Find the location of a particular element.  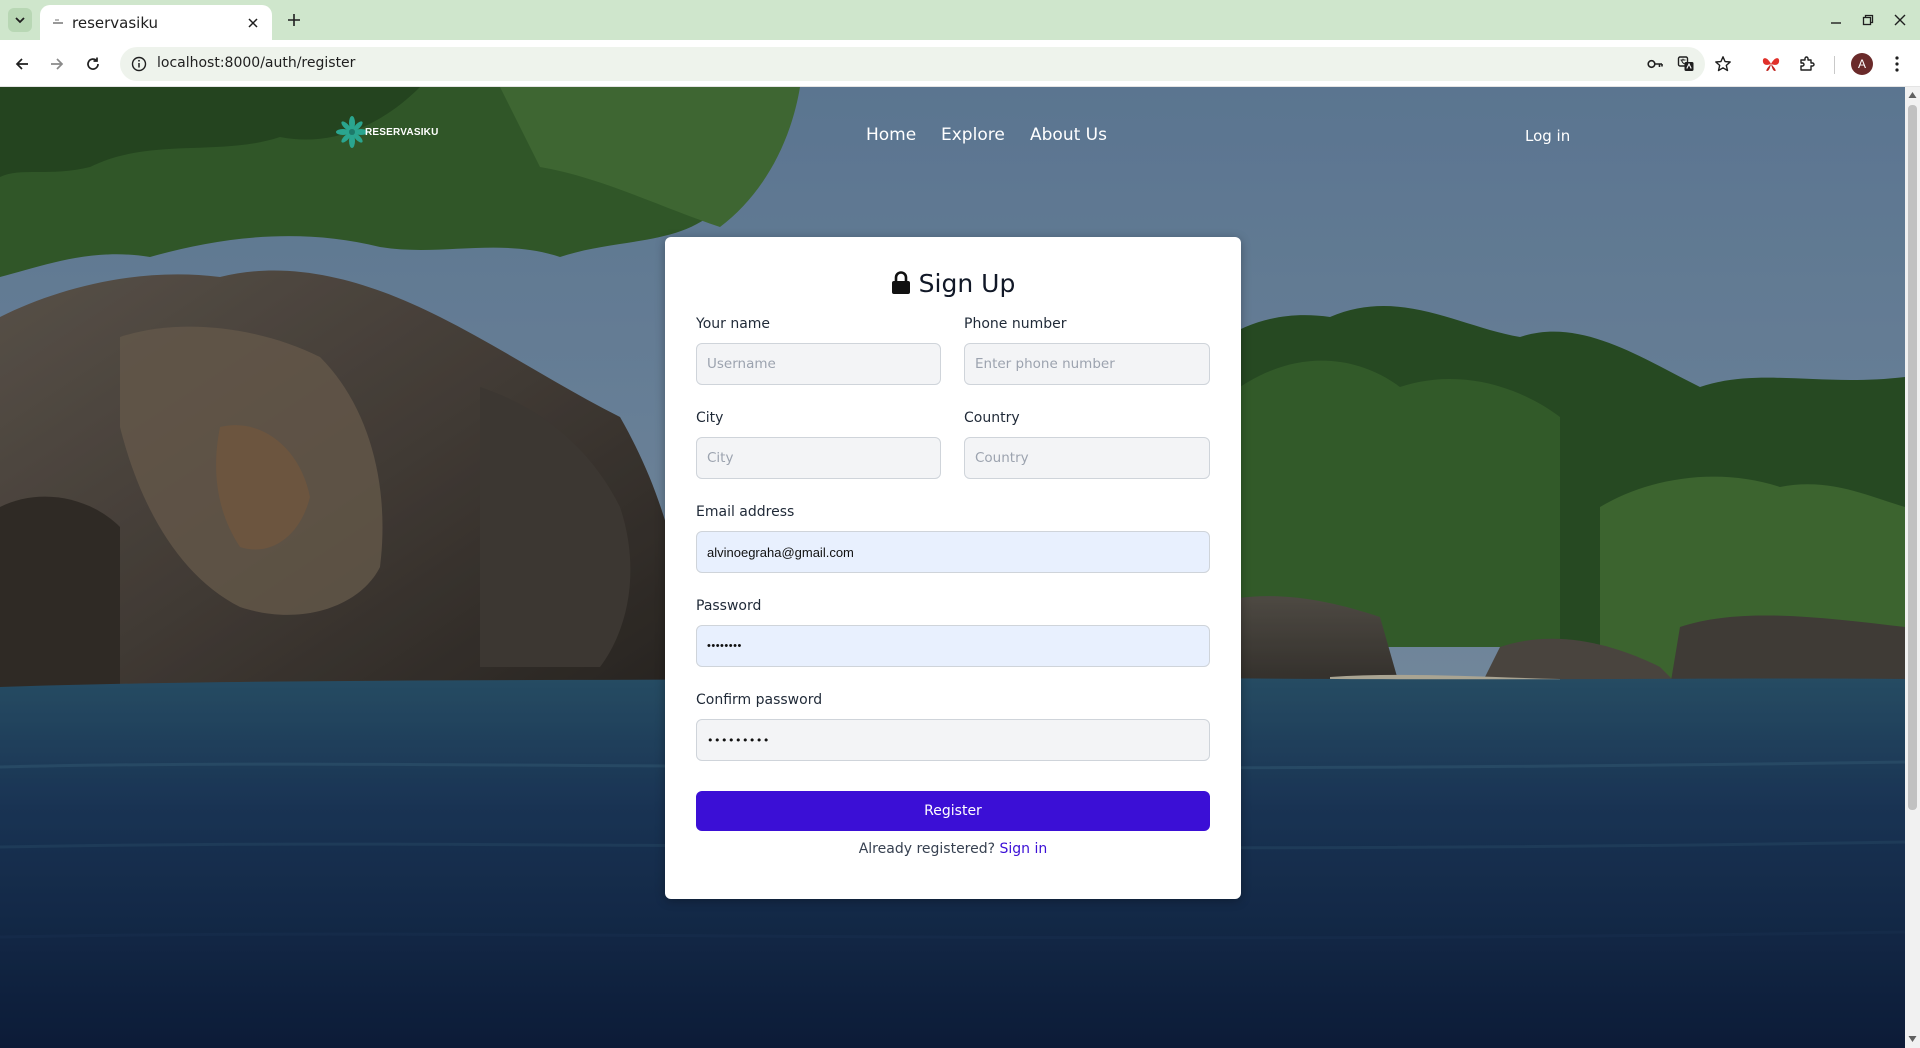

country-input: Country is located at coordinates (1087, 458).